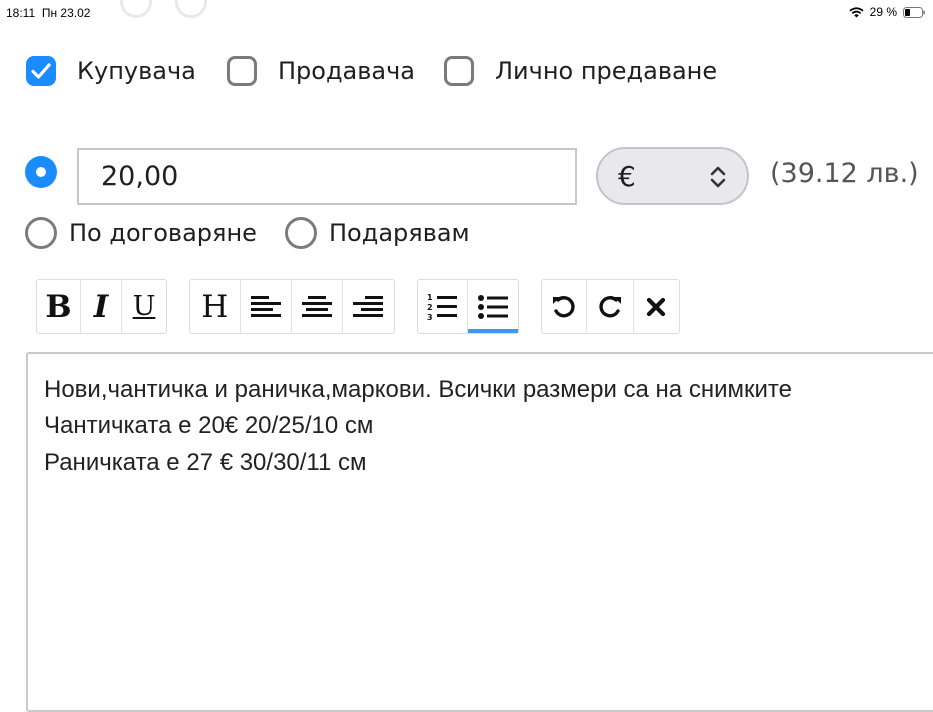 Image resolution: width=933 pixels, height=712 pixels. Describe the element at coordinates (856, 11) in the screenshot. I see `wifi-icon` at that location.